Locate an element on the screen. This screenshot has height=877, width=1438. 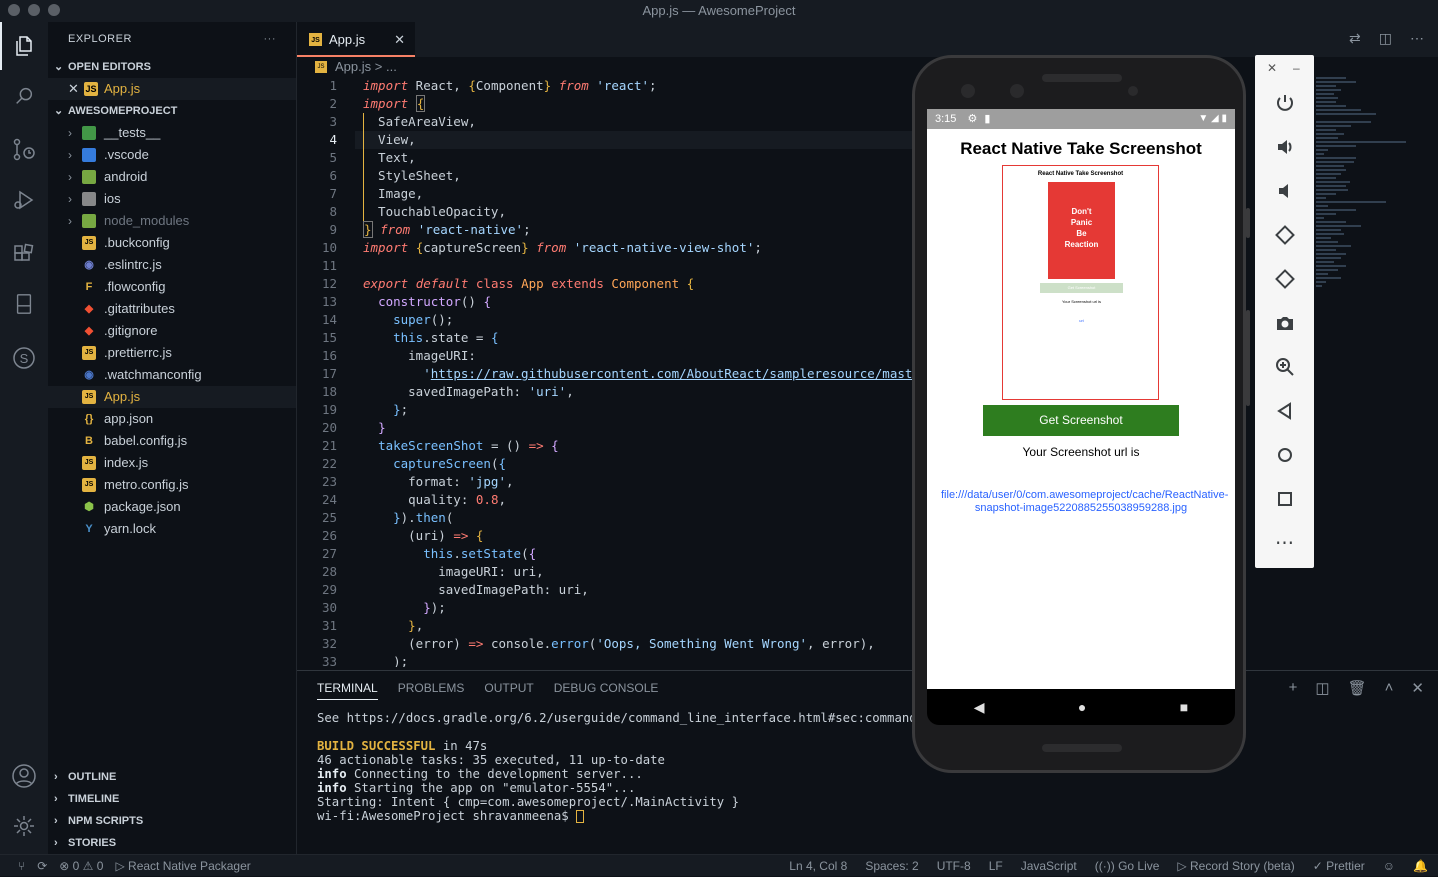
project-section: ⌄ AWESOMEPROJECT is located at coordinates (172, 111).